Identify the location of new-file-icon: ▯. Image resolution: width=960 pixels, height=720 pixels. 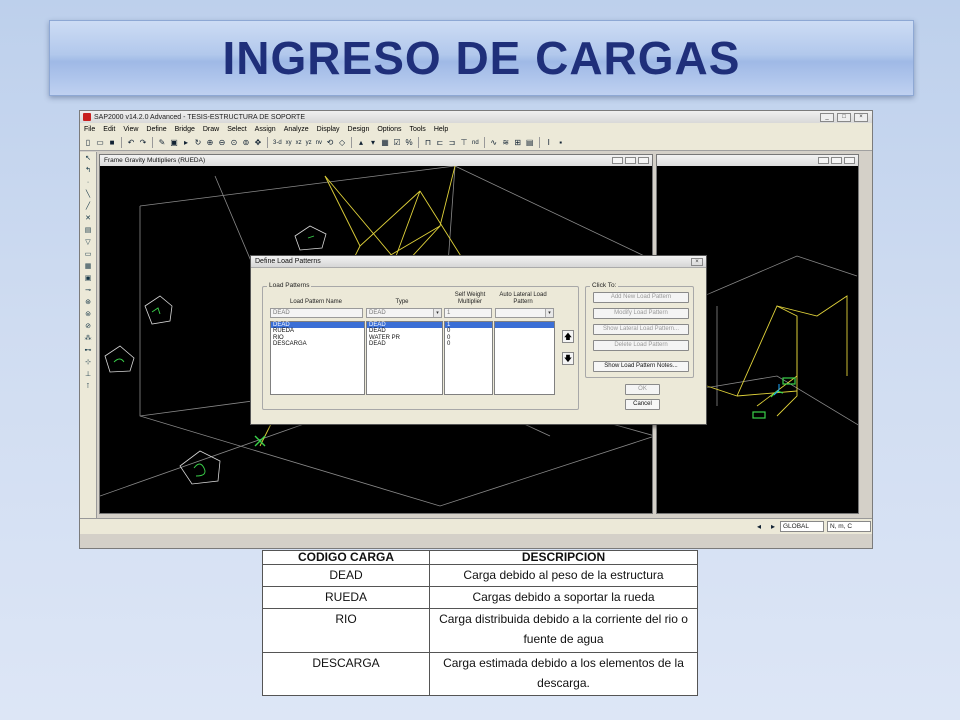
(88, 143).